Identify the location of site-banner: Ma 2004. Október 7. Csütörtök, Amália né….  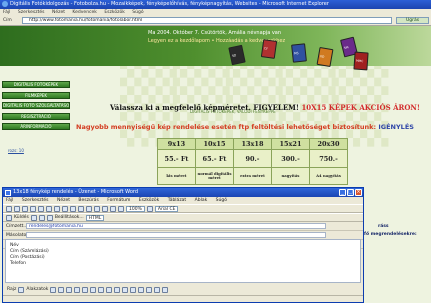
(215, 48).